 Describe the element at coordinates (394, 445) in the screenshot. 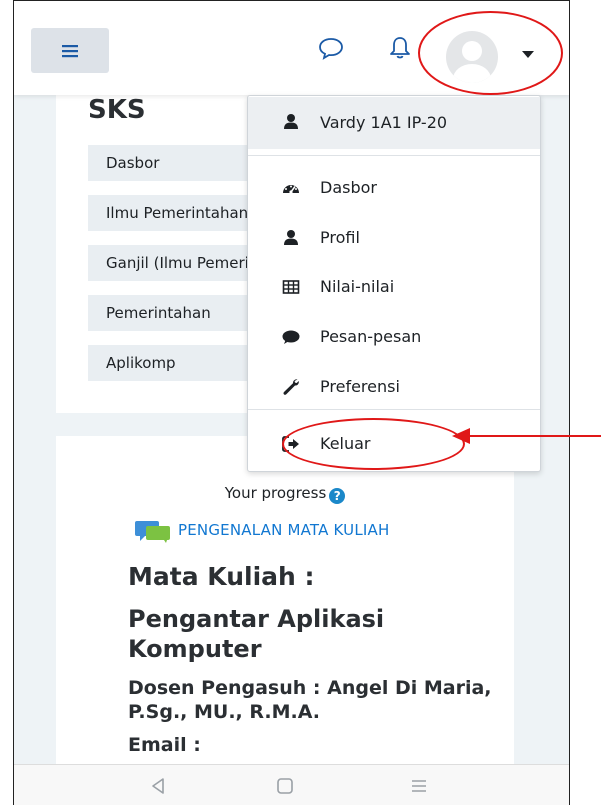

I see `logout-button: Keluar` at that location.